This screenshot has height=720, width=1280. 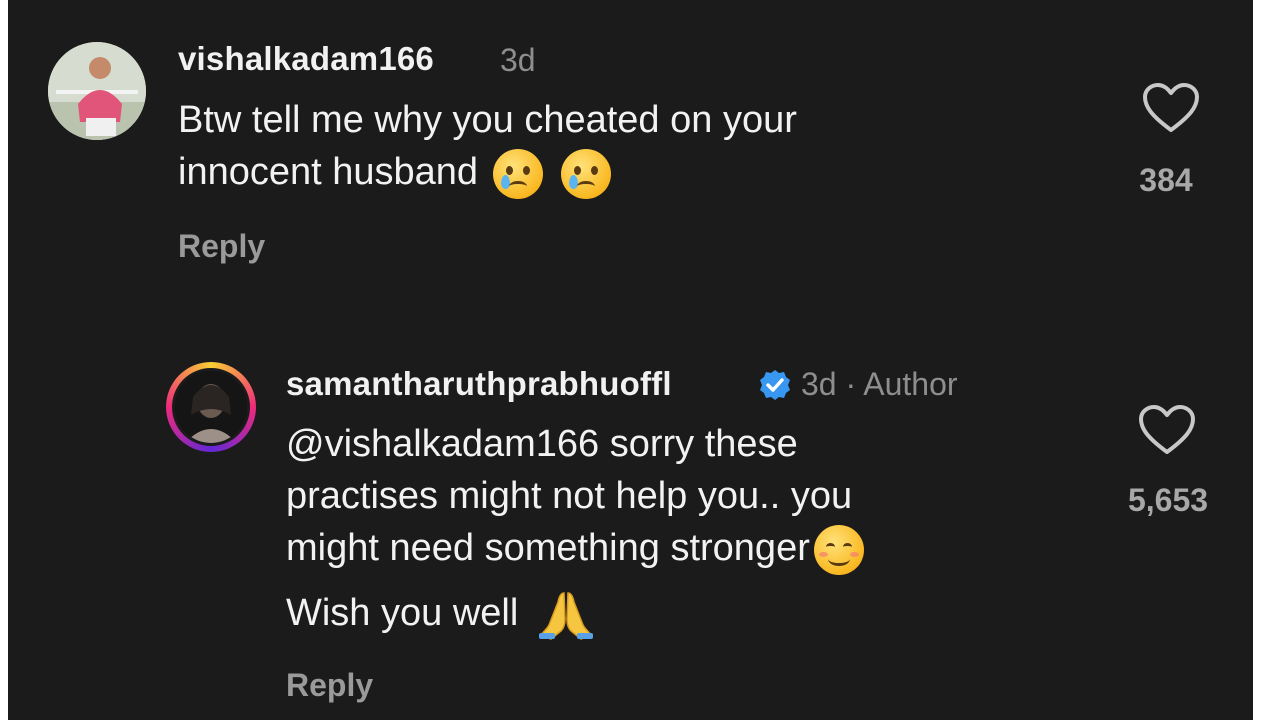 What do you see at coordinates (879, 384) in the screenshot?
I see `comment-timestamp: 3d · Author` at bounding box center [879, 384].